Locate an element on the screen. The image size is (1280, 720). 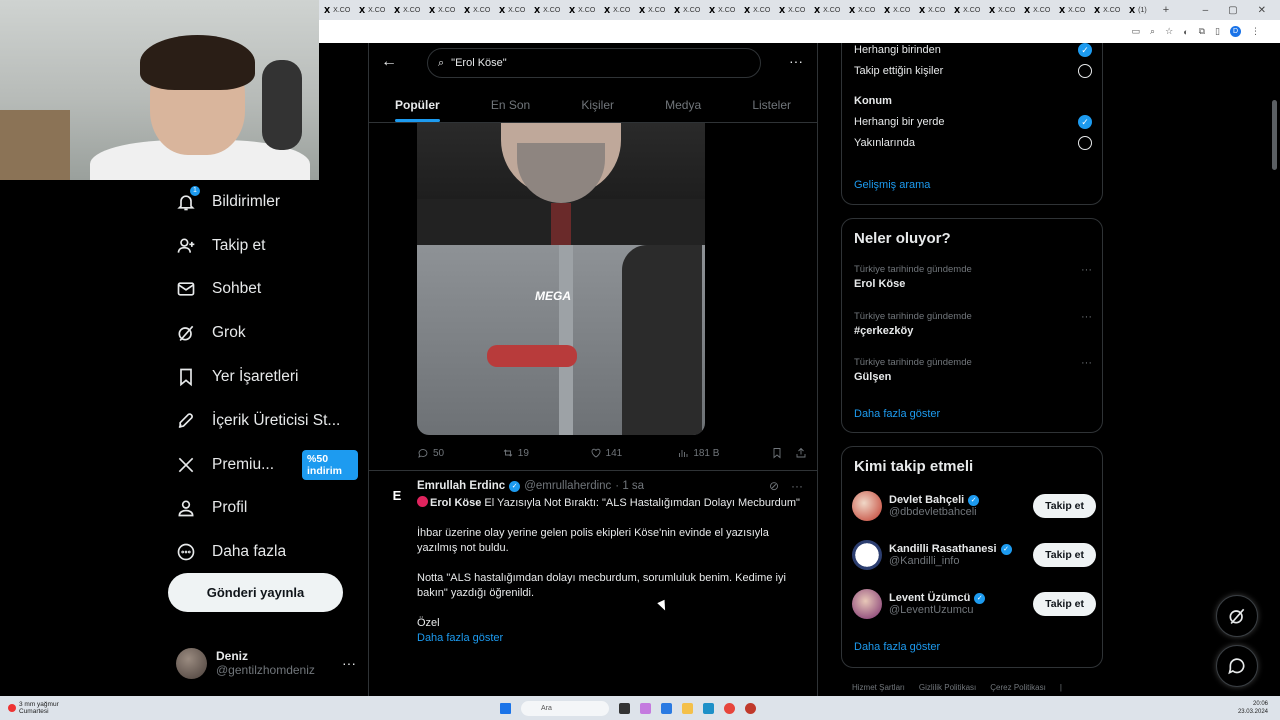
back-arrow-icon: ← is located at coordinates (389, 62).